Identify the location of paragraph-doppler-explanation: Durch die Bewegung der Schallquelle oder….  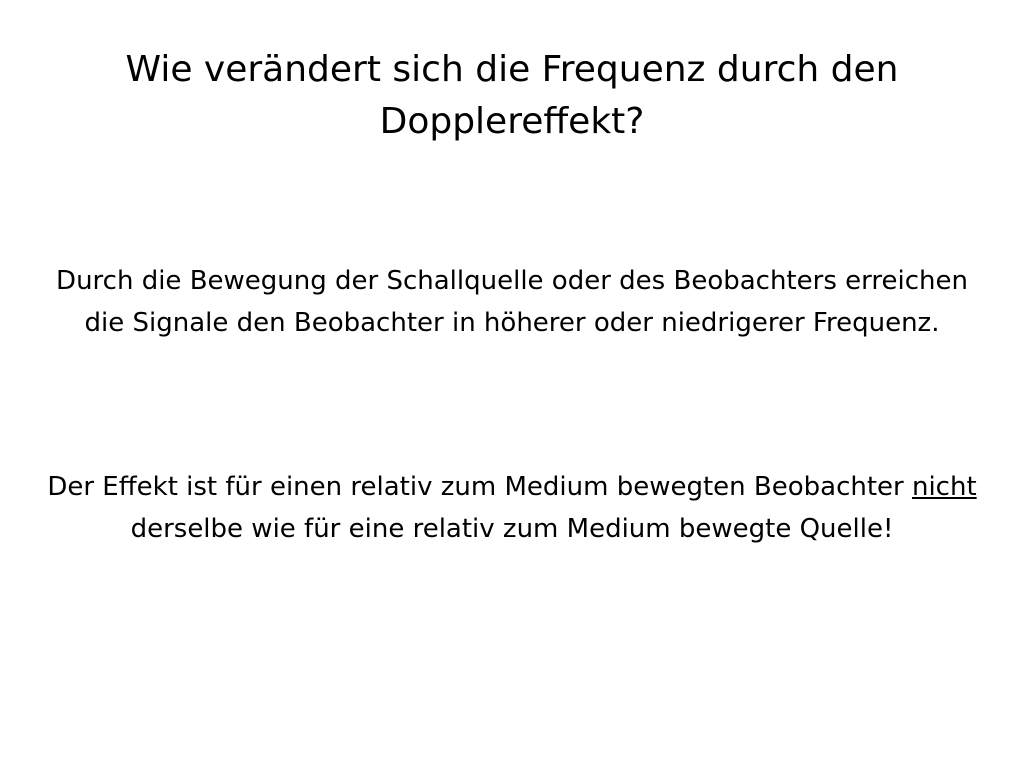
(512, 302).